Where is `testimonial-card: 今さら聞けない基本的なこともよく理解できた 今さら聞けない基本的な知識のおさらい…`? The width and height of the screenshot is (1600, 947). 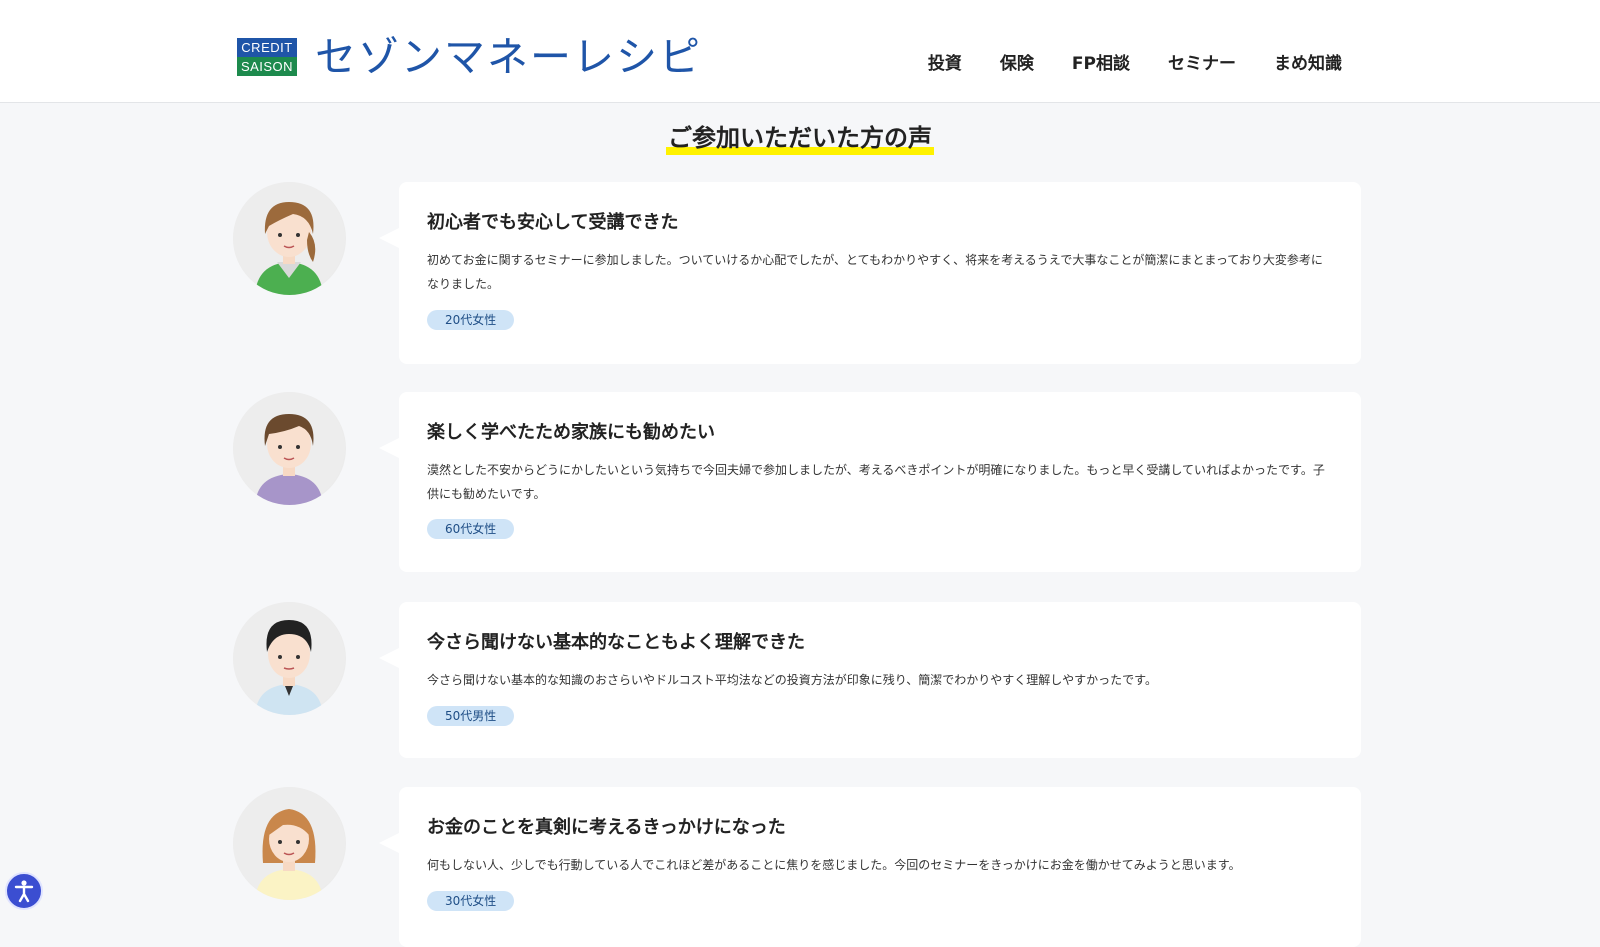
testimonial-card: 今さら聞けない基本的なこともよく理解できた 今さら聞けない基本的な知識のおさらい… is located at coordinates (870, 680).